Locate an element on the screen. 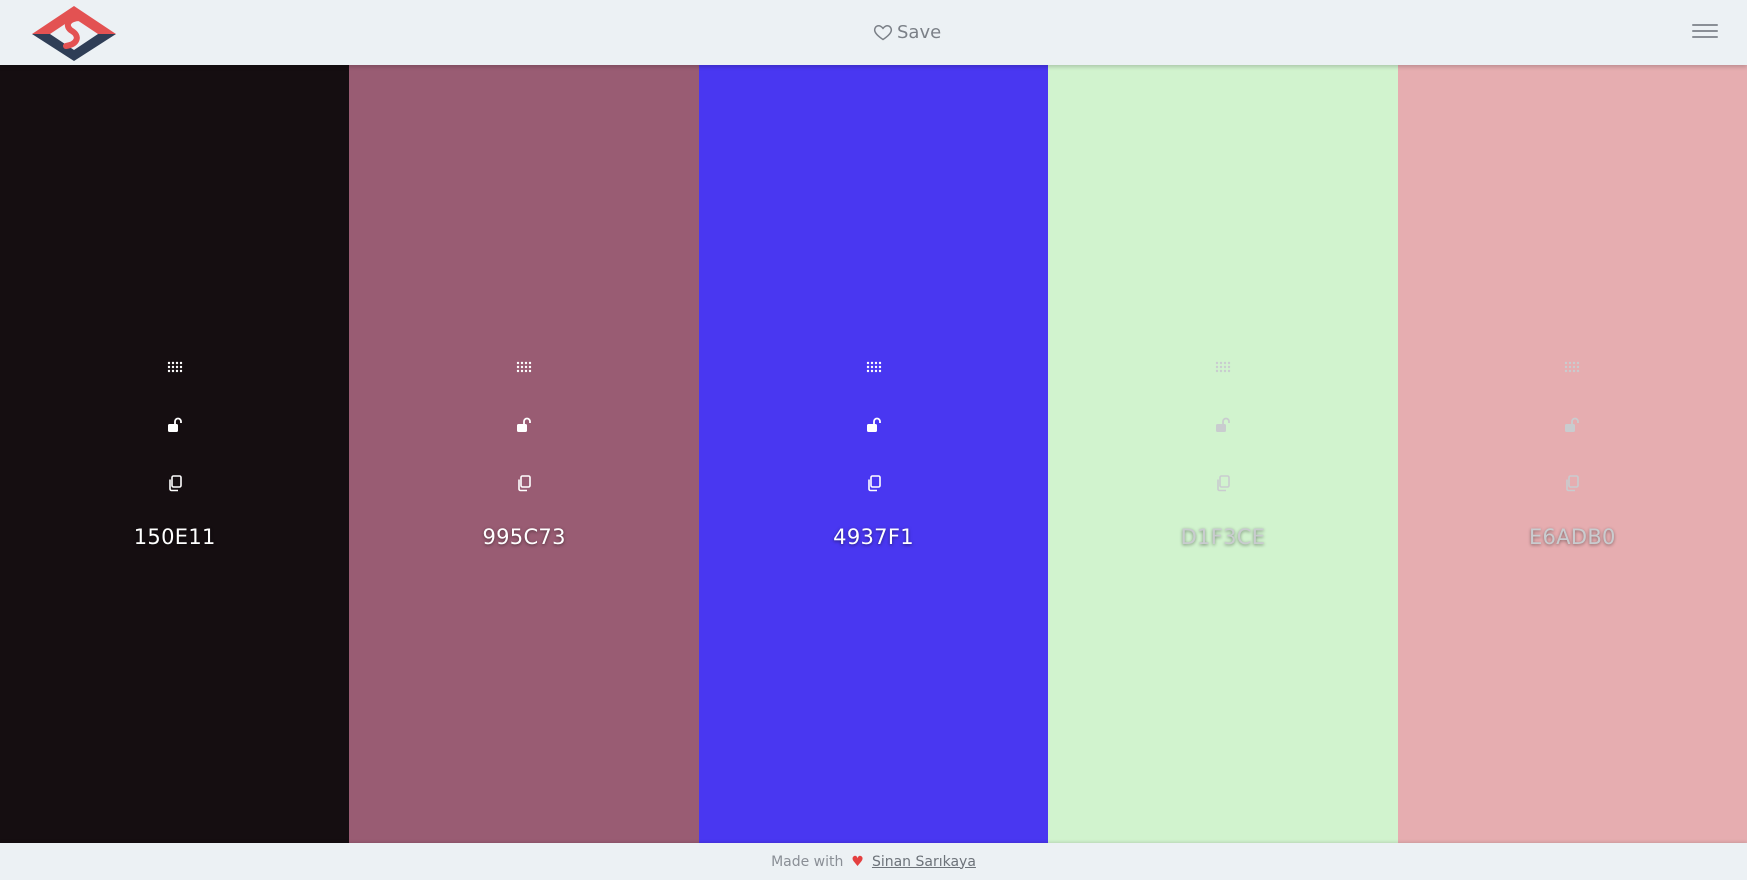  color-controls: 150E11 is located at coordinates (174, 451).